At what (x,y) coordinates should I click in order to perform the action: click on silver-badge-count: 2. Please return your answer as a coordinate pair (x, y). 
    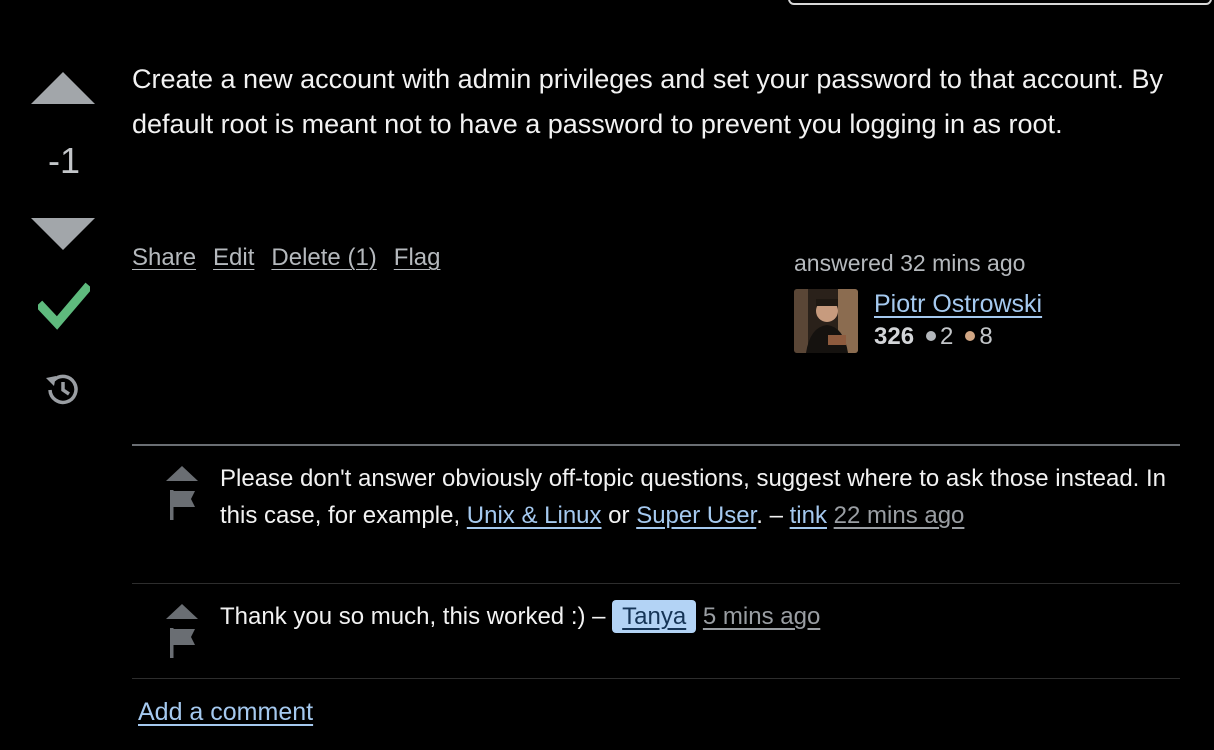
    Looking at the image, I should click on (947, 336).